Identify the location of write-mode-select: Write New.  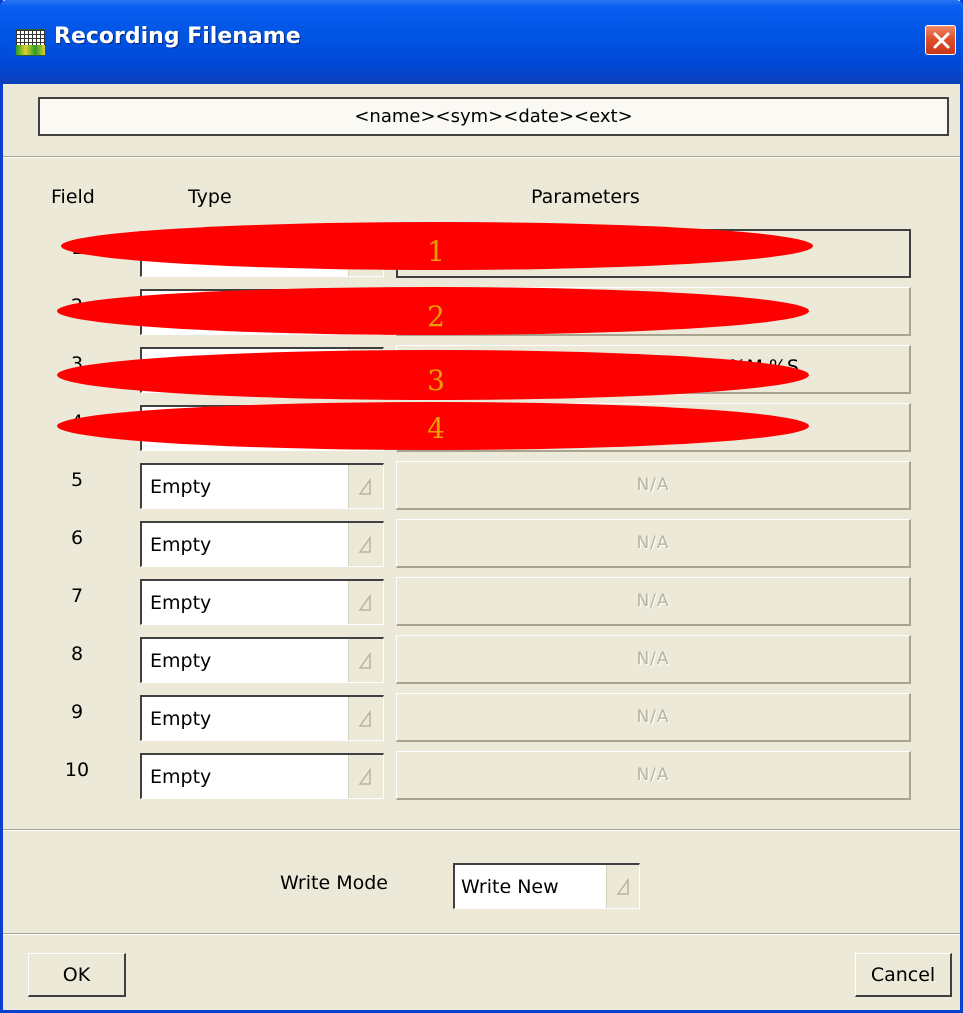
(546, 886).